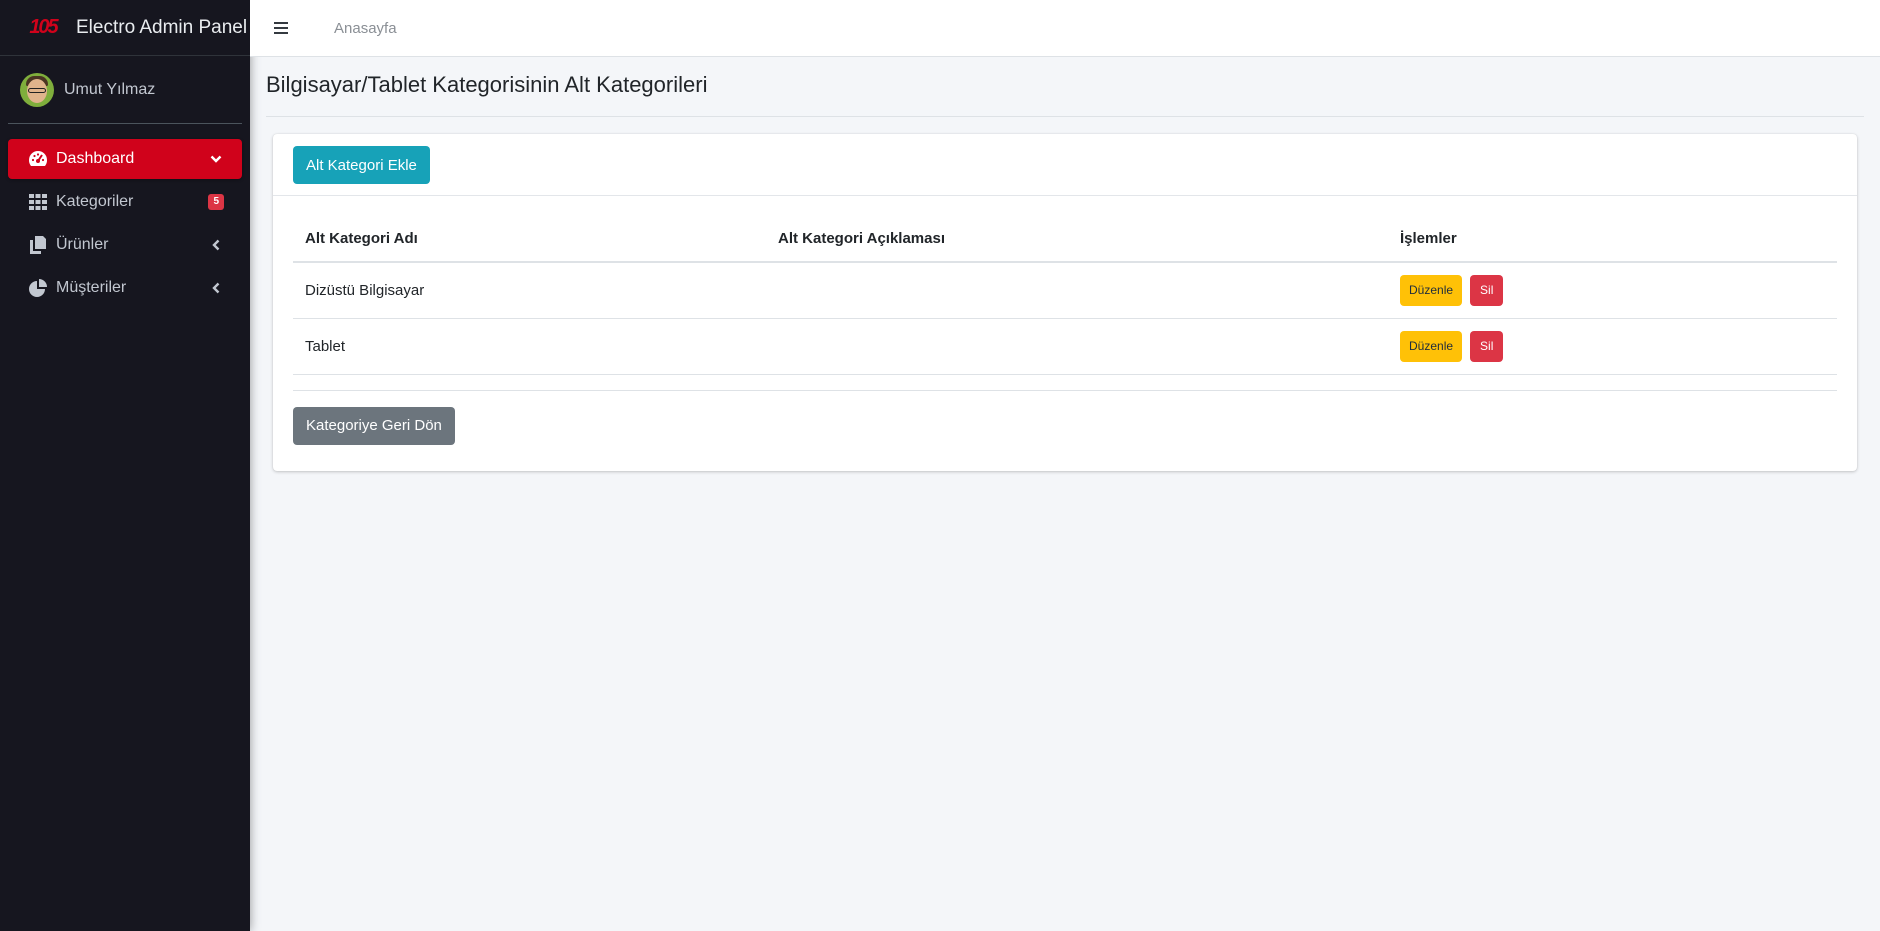 Image resolution: width=1880 pixels, height=931 pixels. Describe the element at coordinates (529, 239) in the screenshot. I see `column-header-name: Alt Kategori Adı` at that location.